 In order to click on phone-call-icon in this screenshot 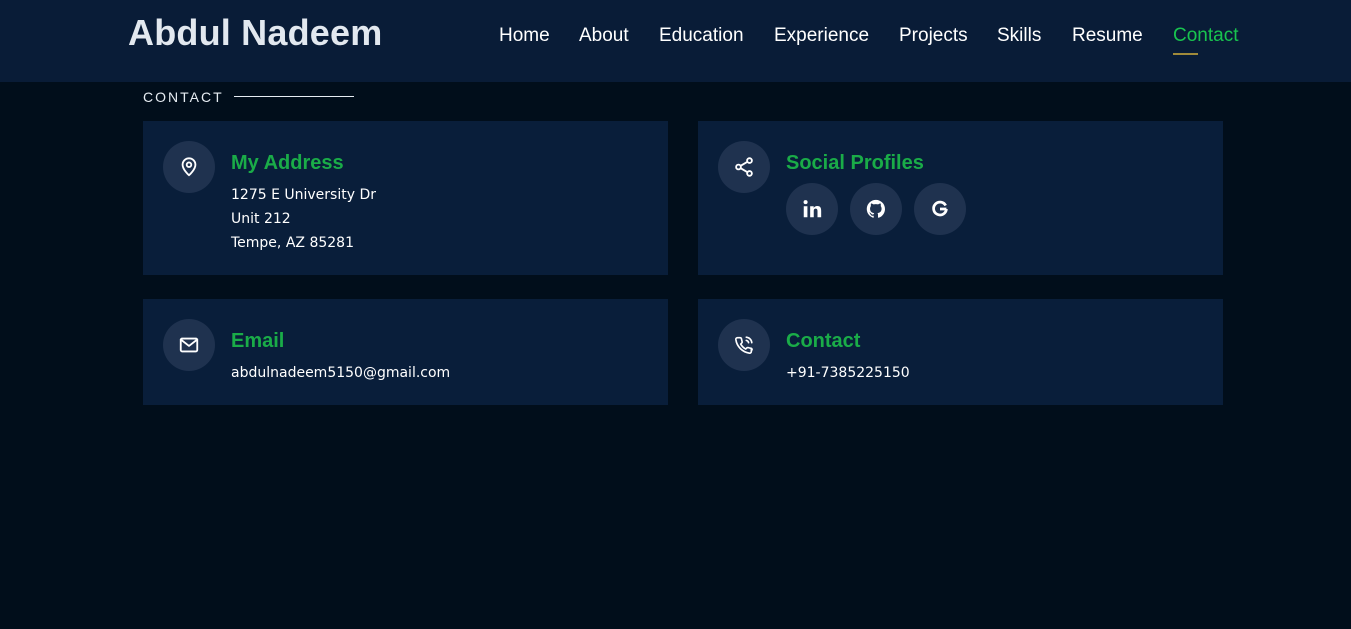, I will do `click(744, 345)`.